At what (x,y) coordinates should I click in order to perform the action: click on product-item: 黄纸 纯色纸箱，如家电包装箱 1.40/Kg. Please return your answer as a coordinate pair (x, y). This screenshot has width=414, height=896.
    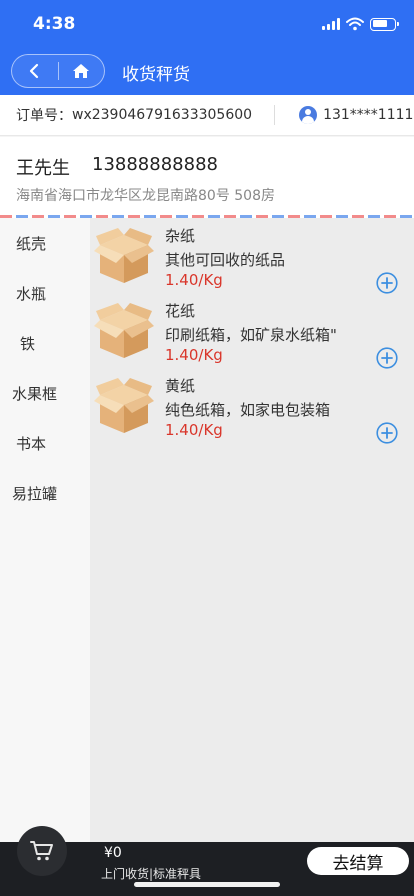
    Looking at the image, I should click on (252, 408).